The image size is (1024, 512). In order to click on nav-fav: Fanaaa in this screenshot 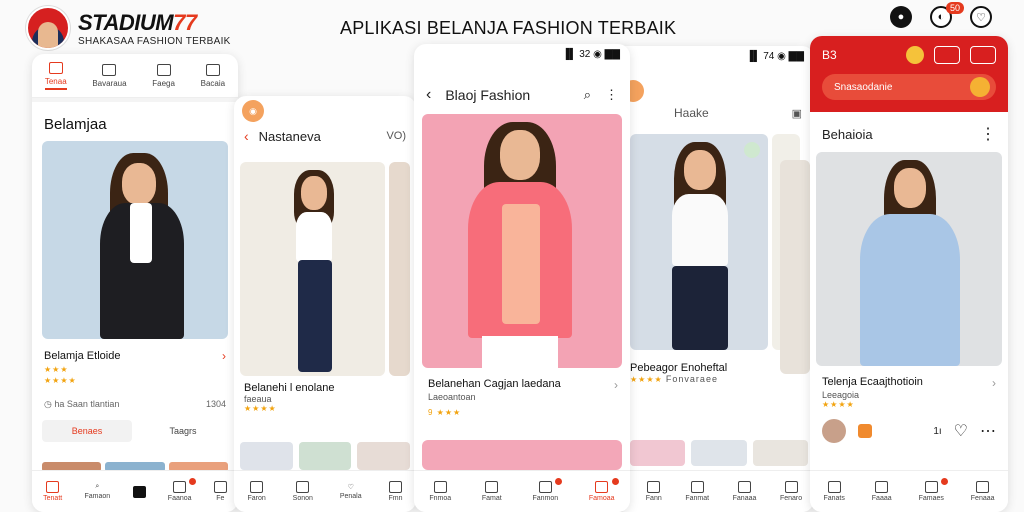, I will do `click(744, 491)`.